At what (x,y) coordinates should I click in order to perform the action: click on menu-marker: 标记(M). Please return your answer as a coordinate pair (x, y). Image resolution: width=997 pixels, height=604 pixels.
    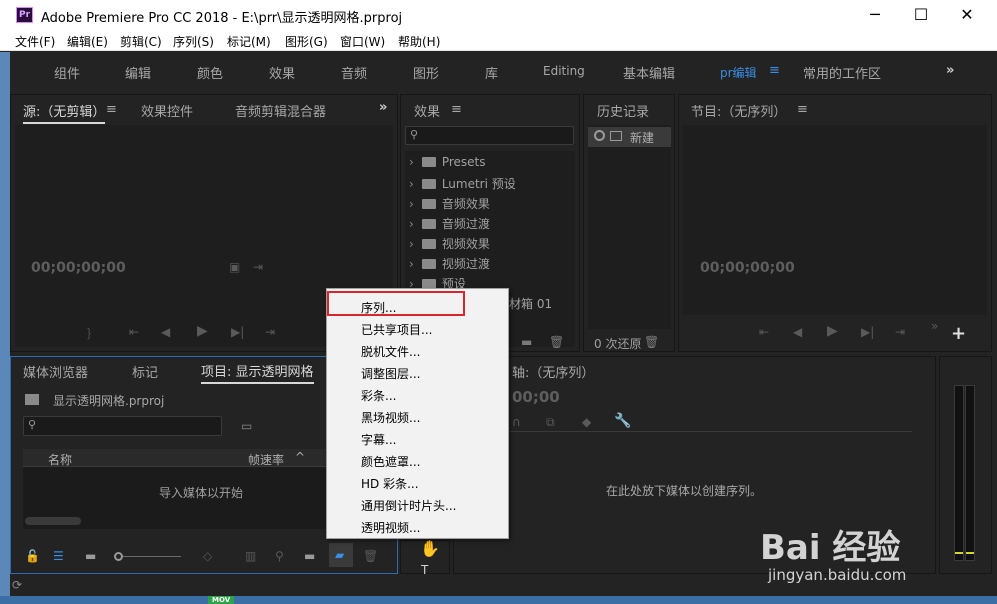
    Looking at the image, I should click on (249, 41).